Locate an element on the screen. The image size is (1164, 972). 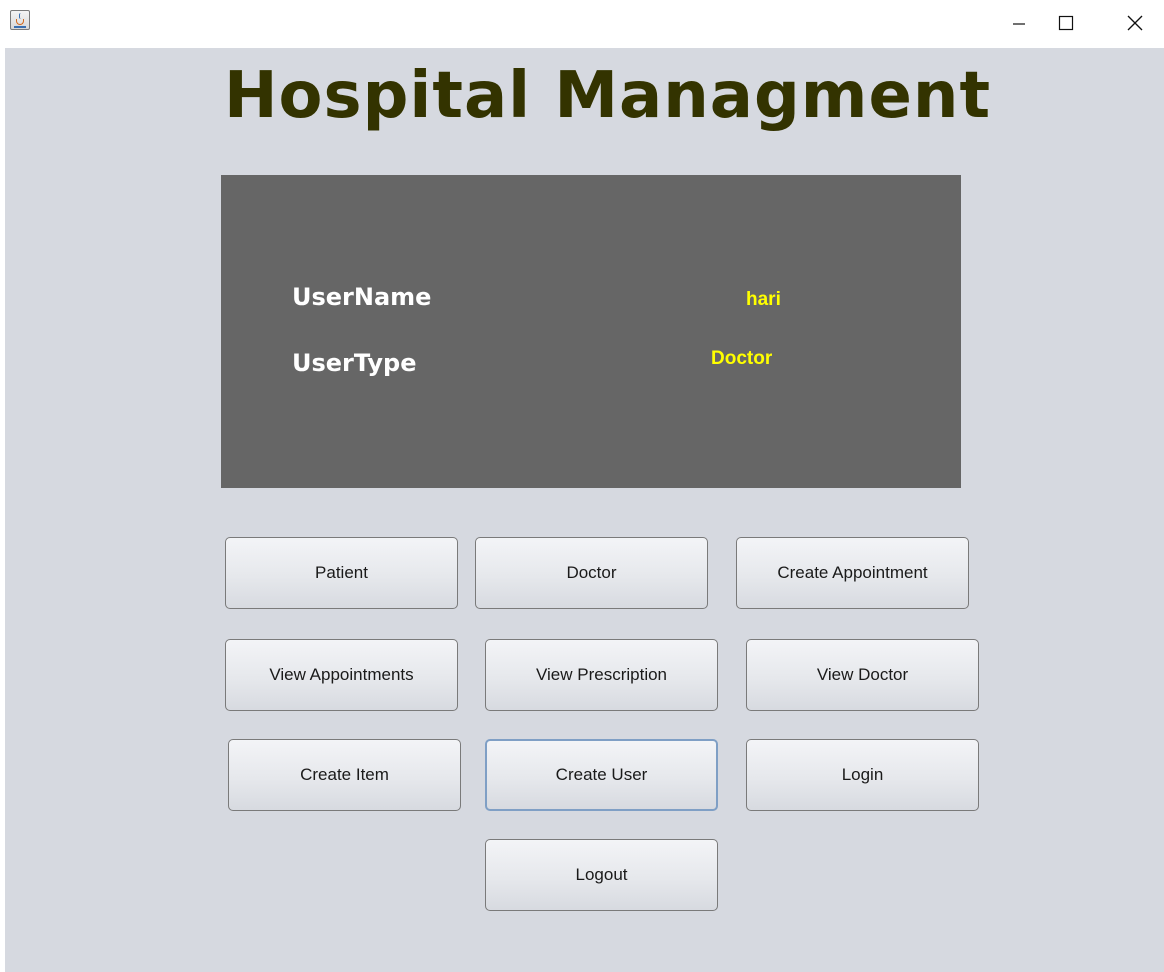
create-item-button: Create Item is located at coordinates (344, 775).